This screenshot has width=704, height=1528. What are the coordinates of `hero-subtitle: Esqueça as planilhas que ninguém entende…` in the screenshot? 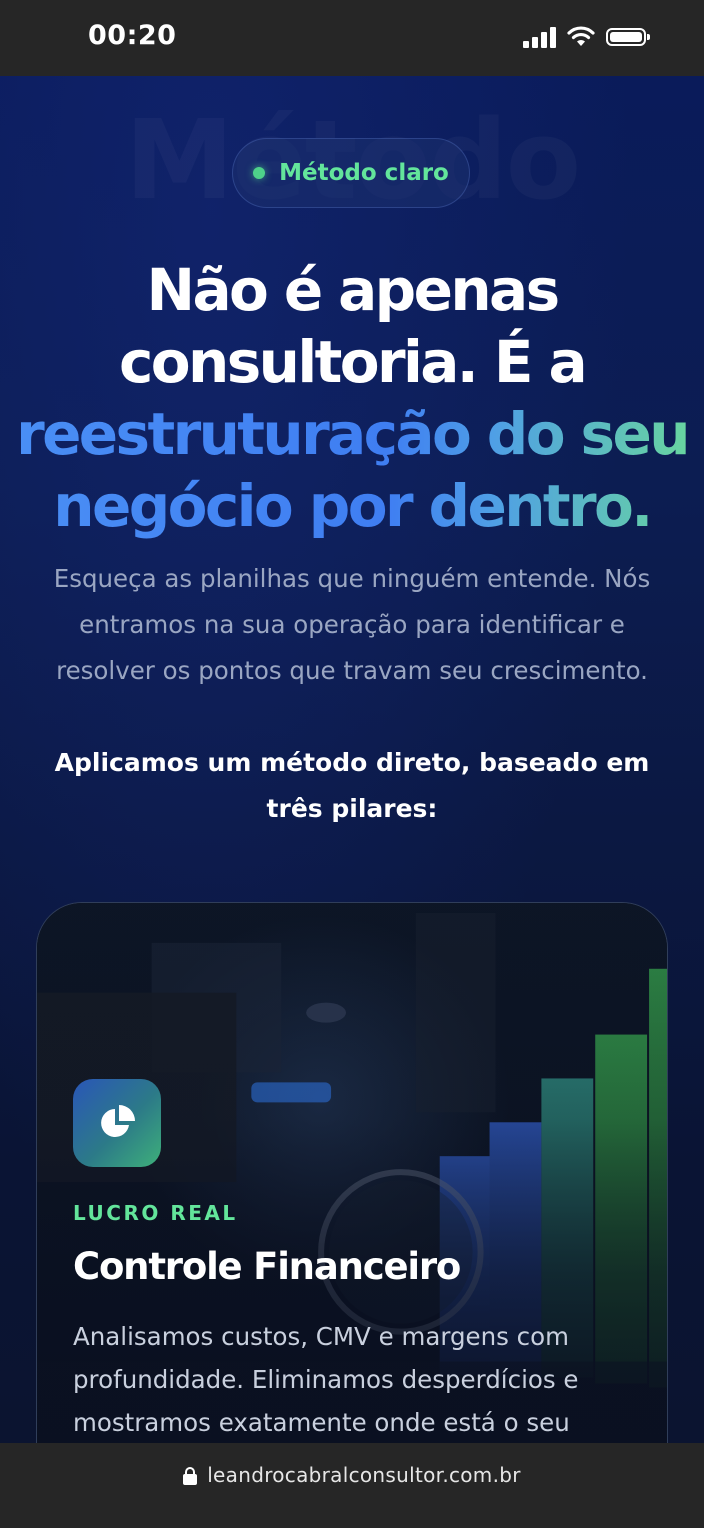 It's located at (352, 624).